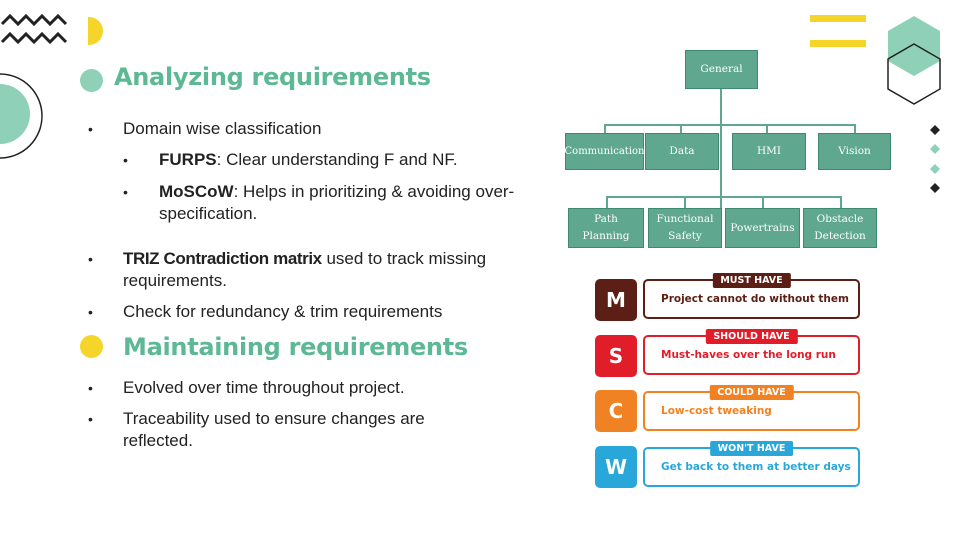 The width and height of the screenshot is (960, 540). What do you see at coordinates (175, 280) in the screenshot?
I see `bullet-triz-cont: requirements.` at bounding box center [175, 280].